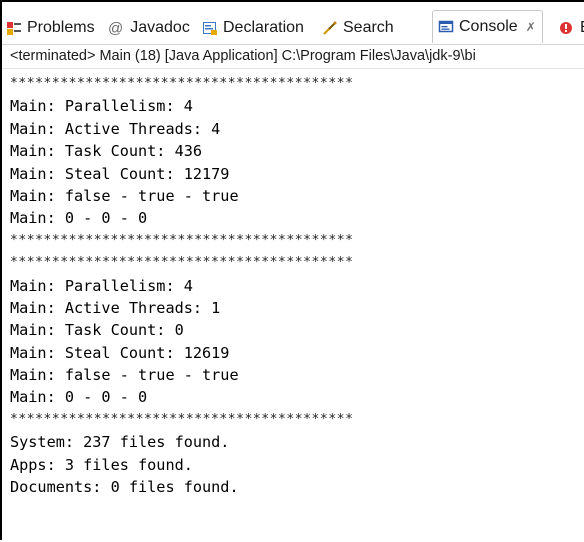  I want to click on console-line: Main: Steal Count: 12619, so click(120, 352).